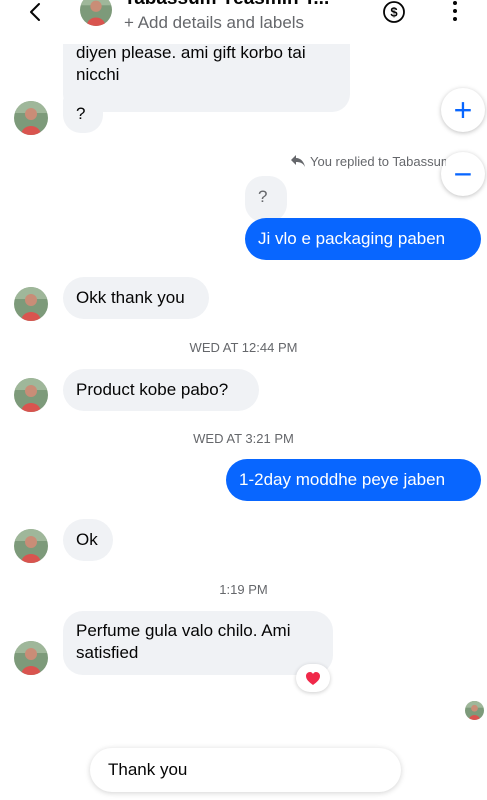  Describe the element at coordinates (378, 161) in the screenshot. I see `reply-indicator-text: You replied to Tabassum` at that location.